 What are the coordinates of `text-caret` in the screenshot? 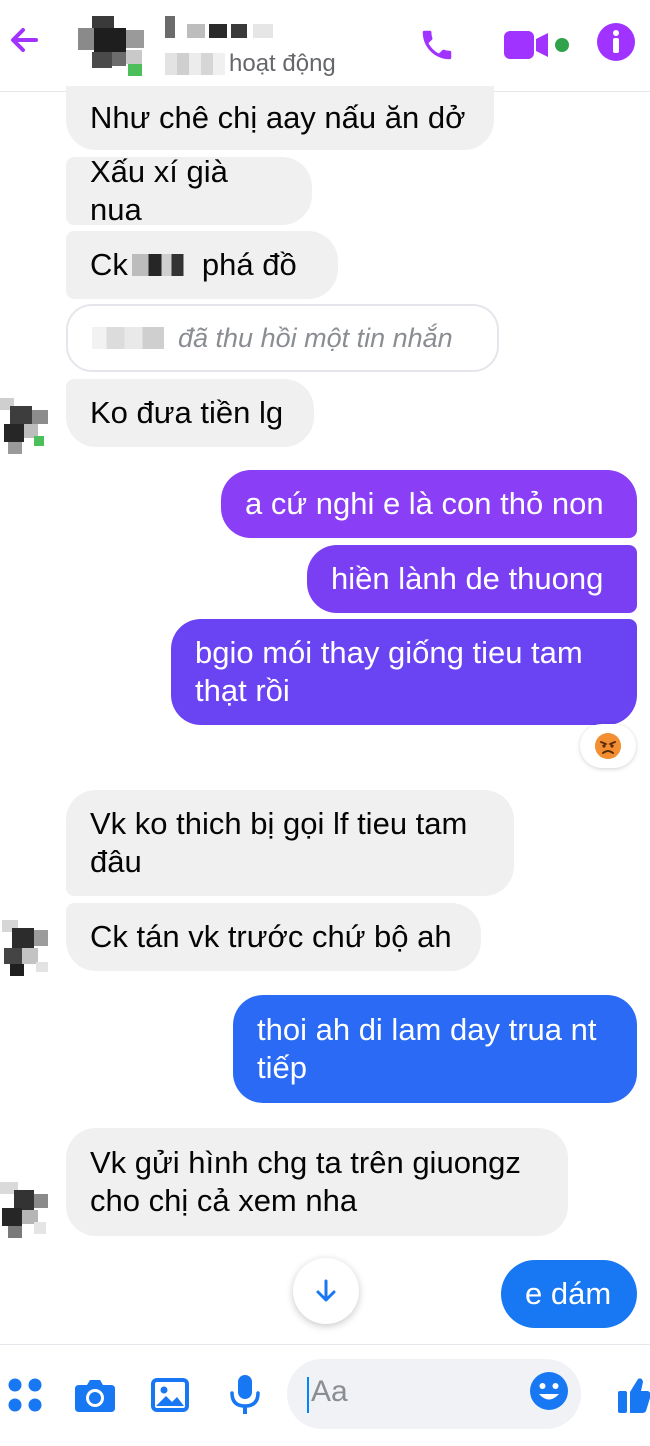 It's located at (308, 1395).